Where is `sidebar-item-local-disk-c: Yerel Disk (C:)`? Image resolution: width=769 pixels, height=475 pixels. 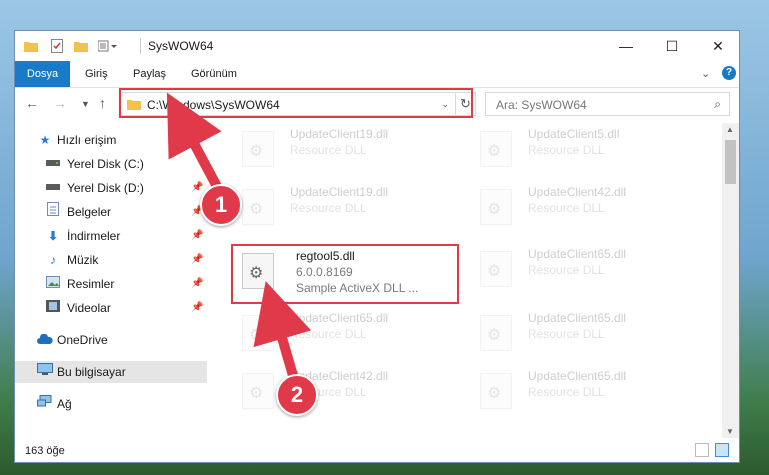 sidebar-item-local-disk-c: Yerel Disk (C:) is located at coordinates (111, 164).